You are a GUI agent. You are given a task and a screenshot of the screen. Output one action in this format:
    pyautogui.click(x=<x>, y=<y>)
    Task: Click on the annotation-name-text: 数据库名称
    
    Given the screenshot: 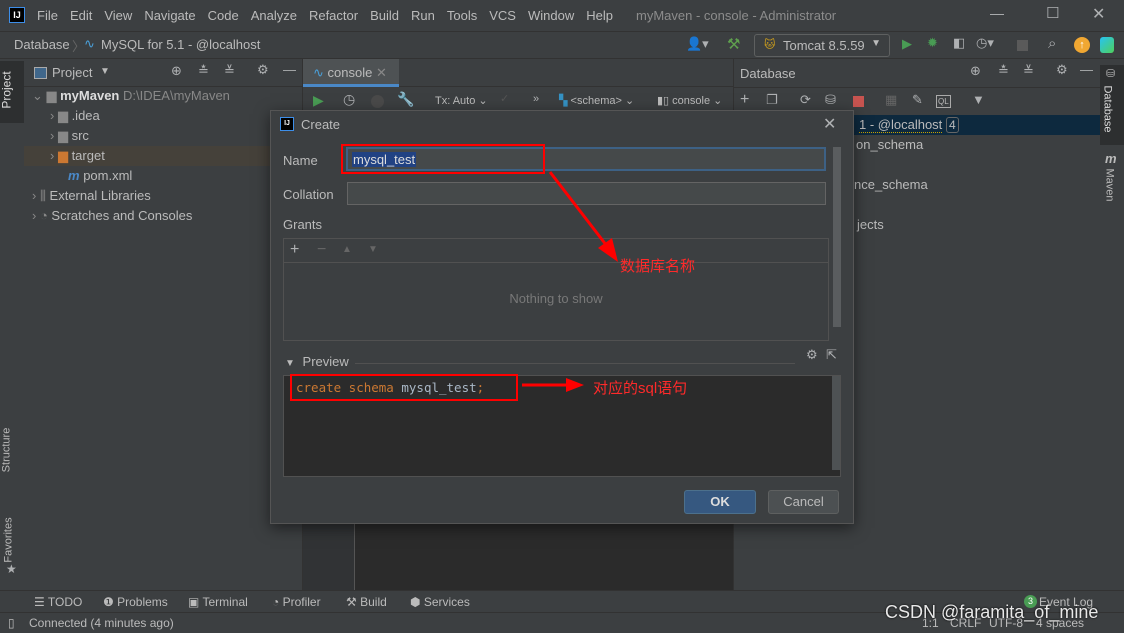 What is the action you would take?
    pyautogui.click(x=658, y=266)
    